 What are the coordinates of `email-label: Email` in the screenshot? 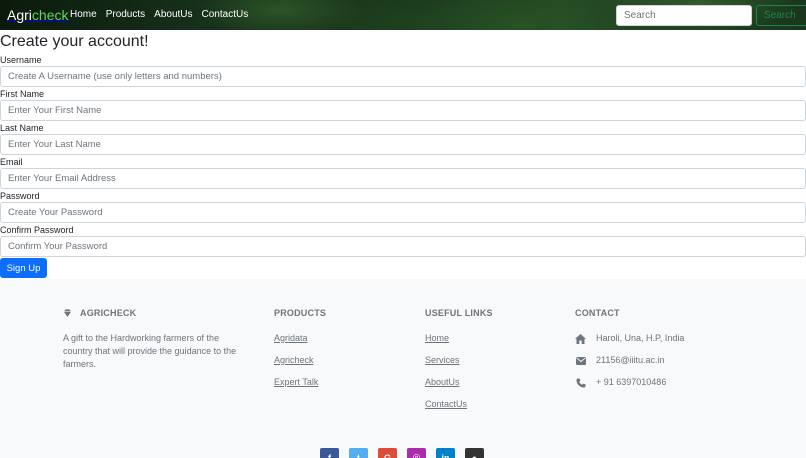 It's located at (11, 162).